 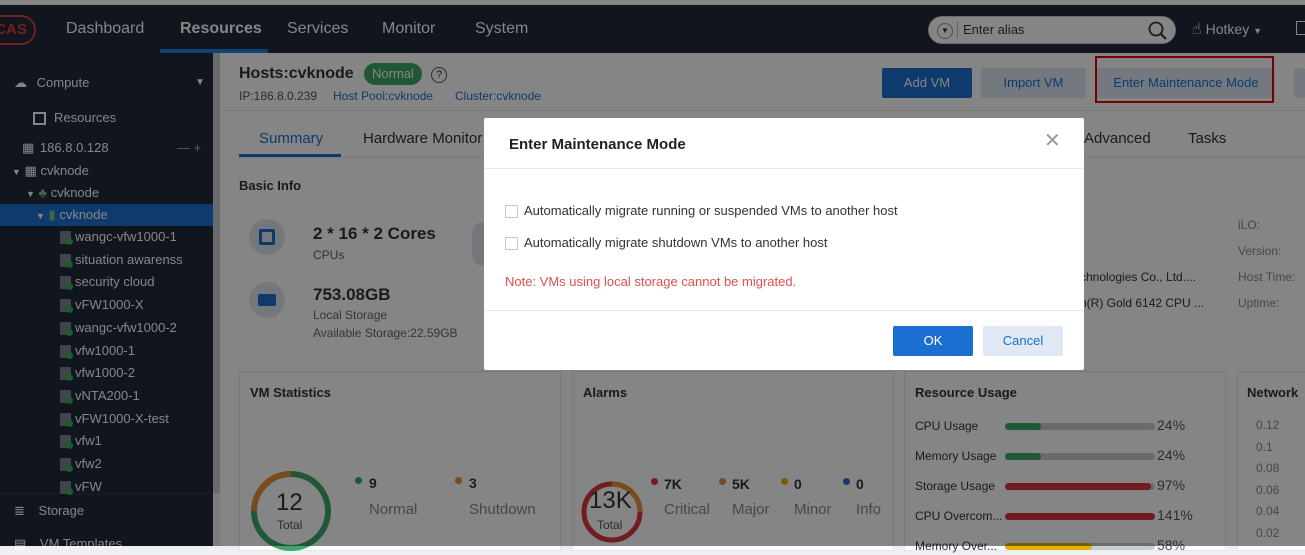 What do you see at coordinates (597, 144) in the screenshot?
I see `dialog-title: Enter Maintenance Mode` at bounding box center [597, 144].